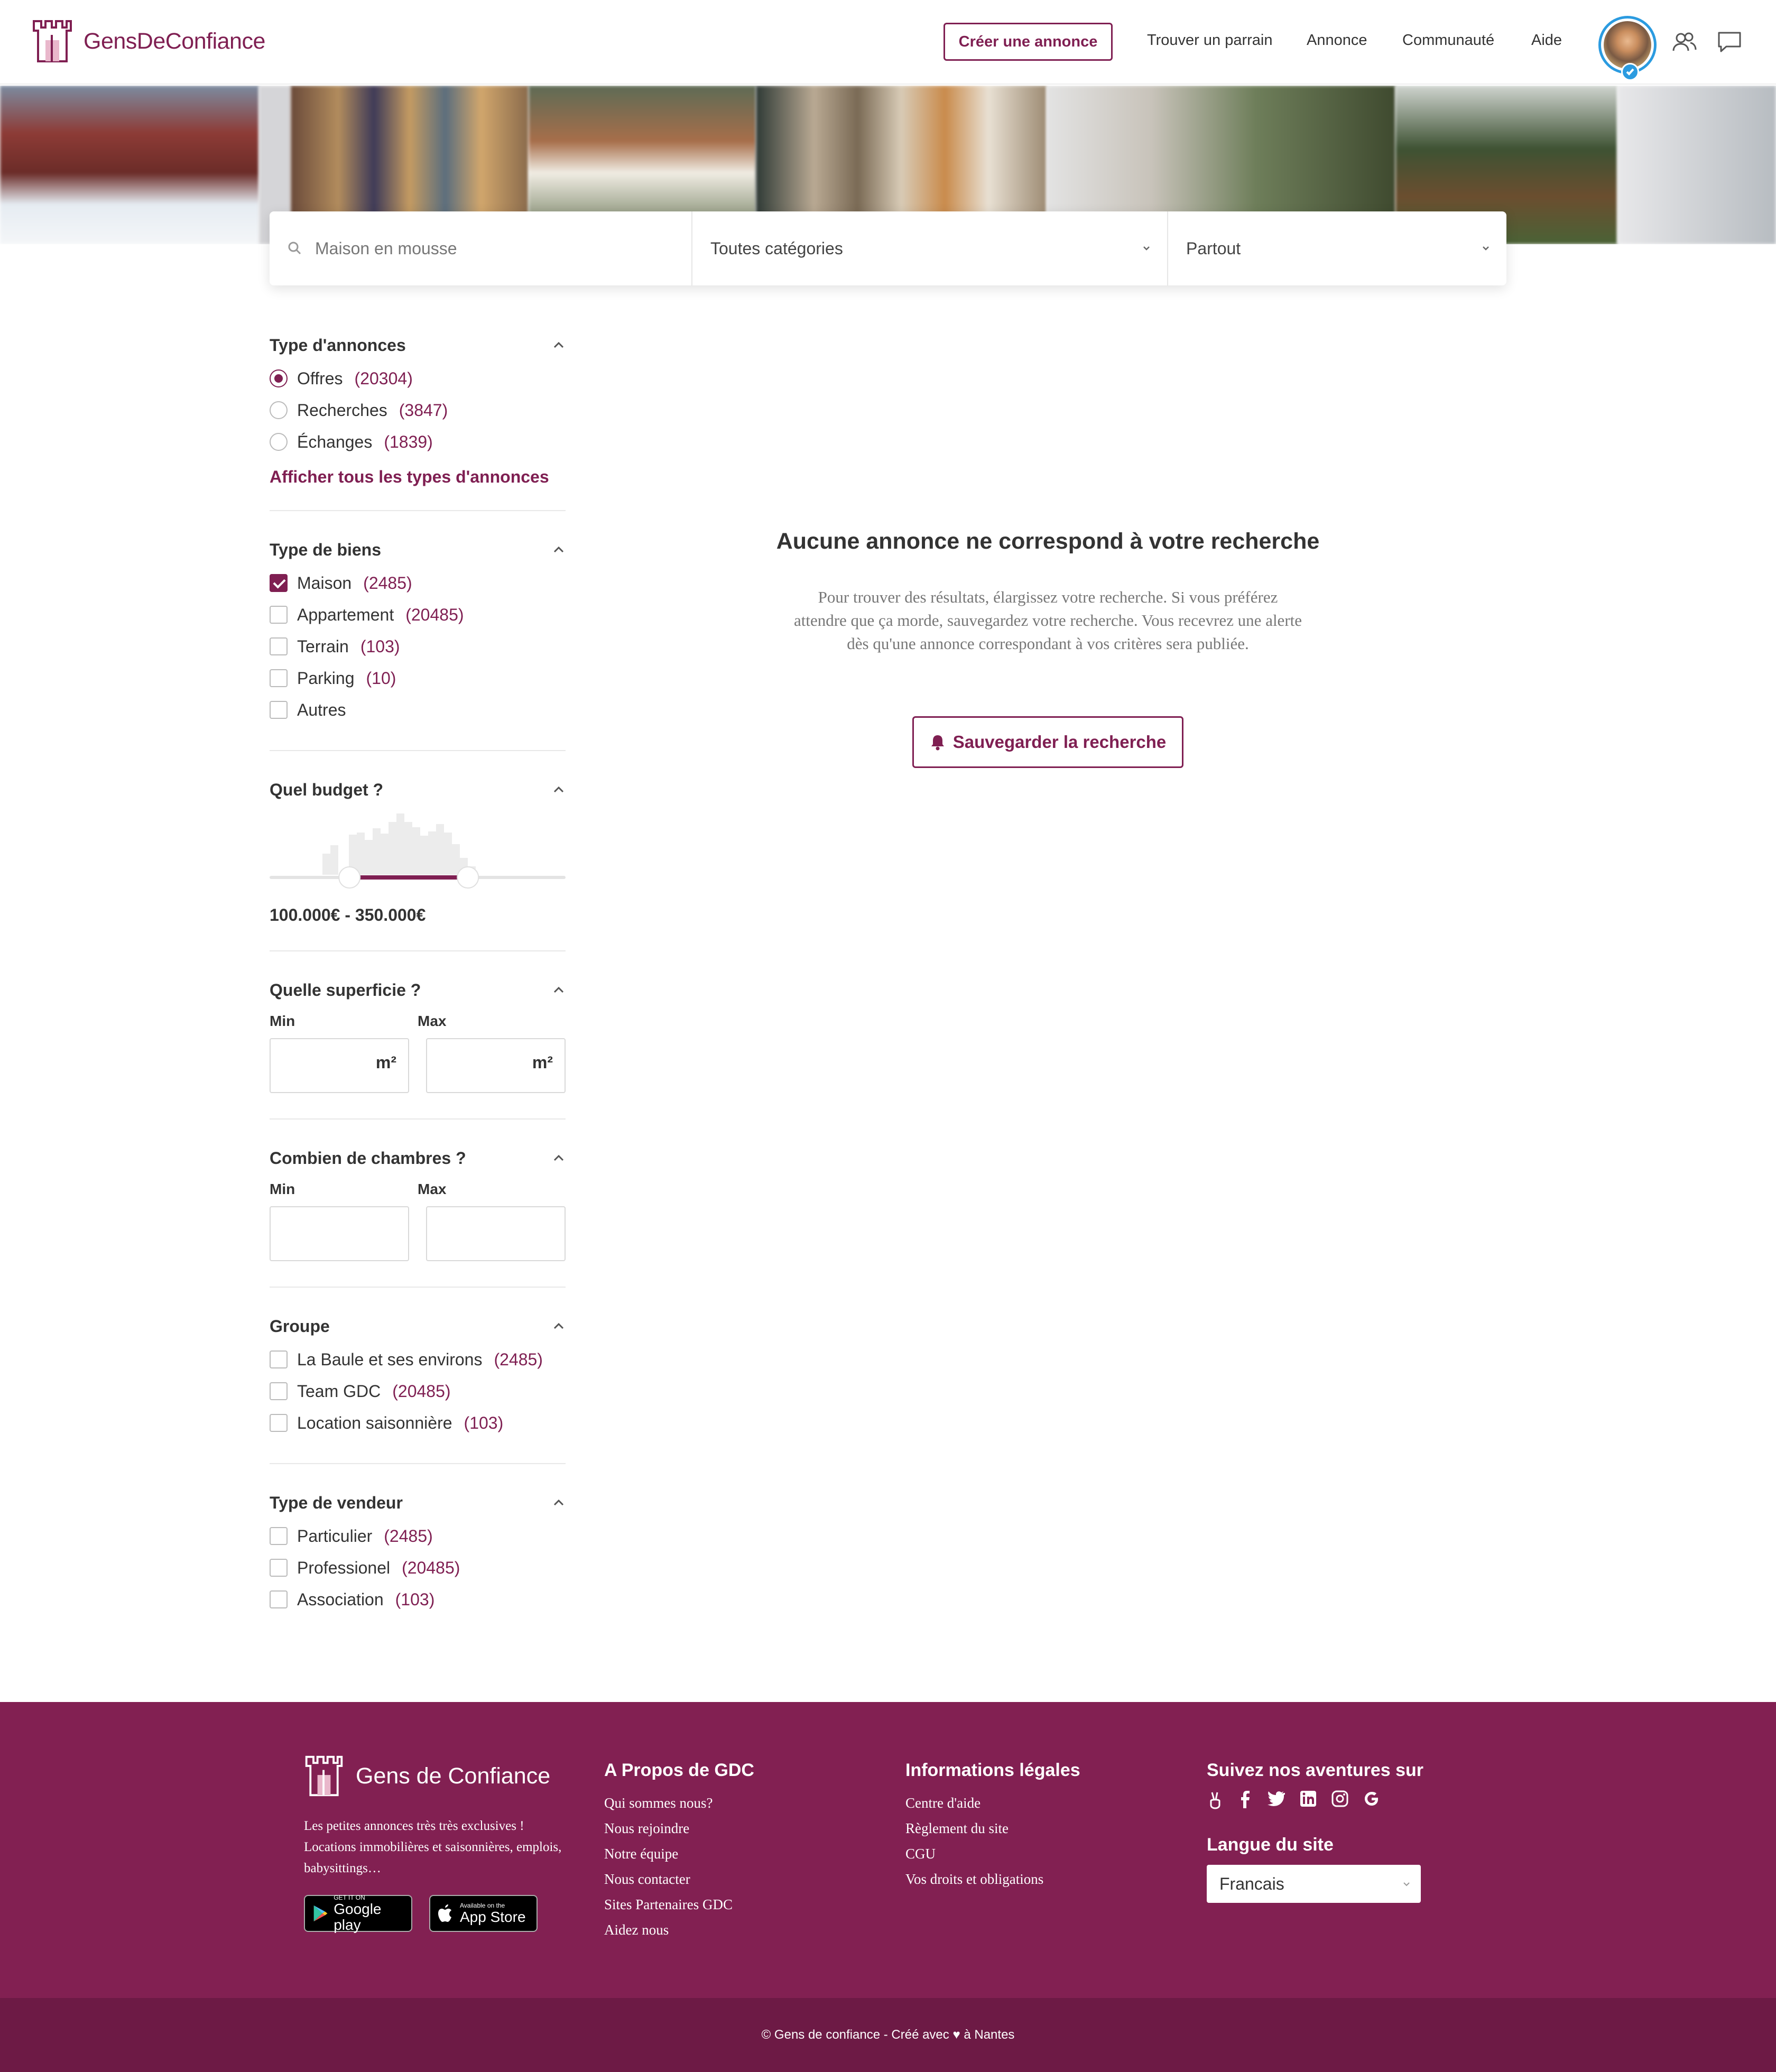 The width and height of the screenshot is (1776, 2072). What do you see at coordinates (418, 1326) in the screenshot?
I see `filter-group-header: Groupe` at bounding box center [418, 1326].